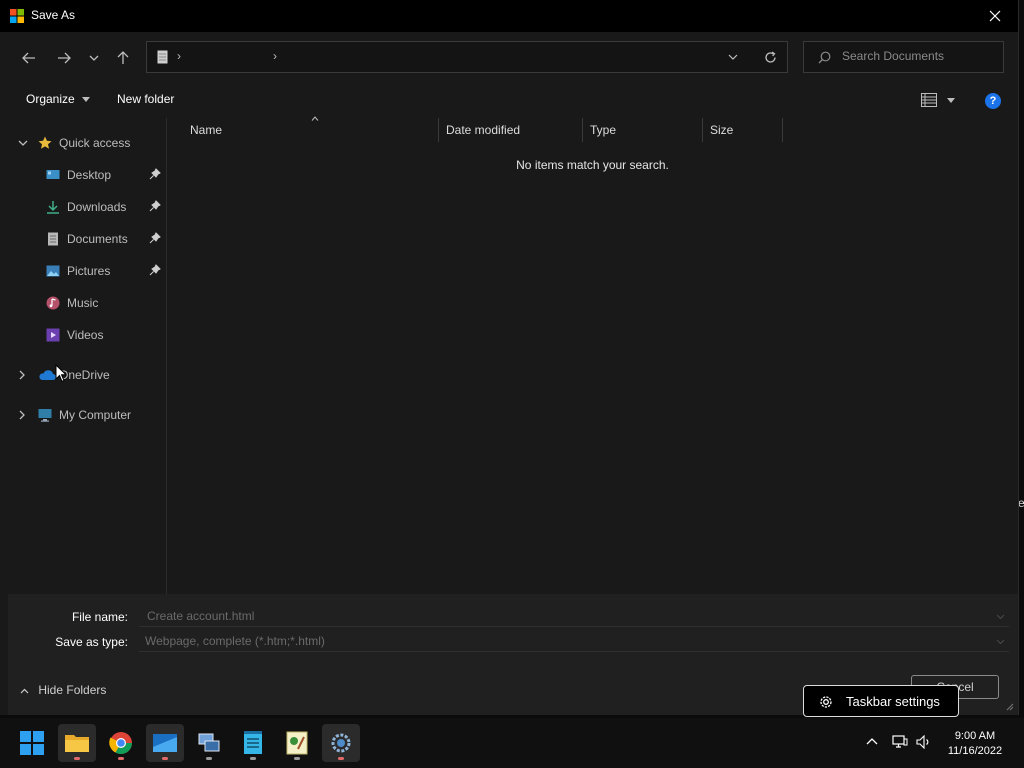 This screenshot has width=1024, height=768. I want to click on arrow-right-icon, so click(64, 58).